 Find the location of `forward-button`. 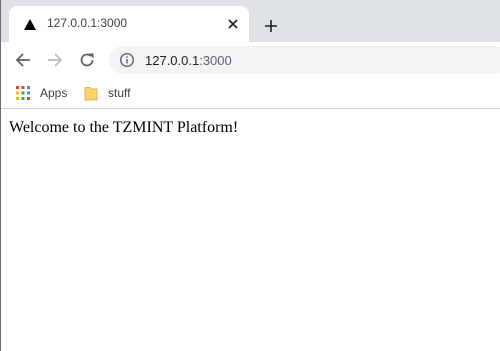

forward-button is located at coordinates (55, 60).